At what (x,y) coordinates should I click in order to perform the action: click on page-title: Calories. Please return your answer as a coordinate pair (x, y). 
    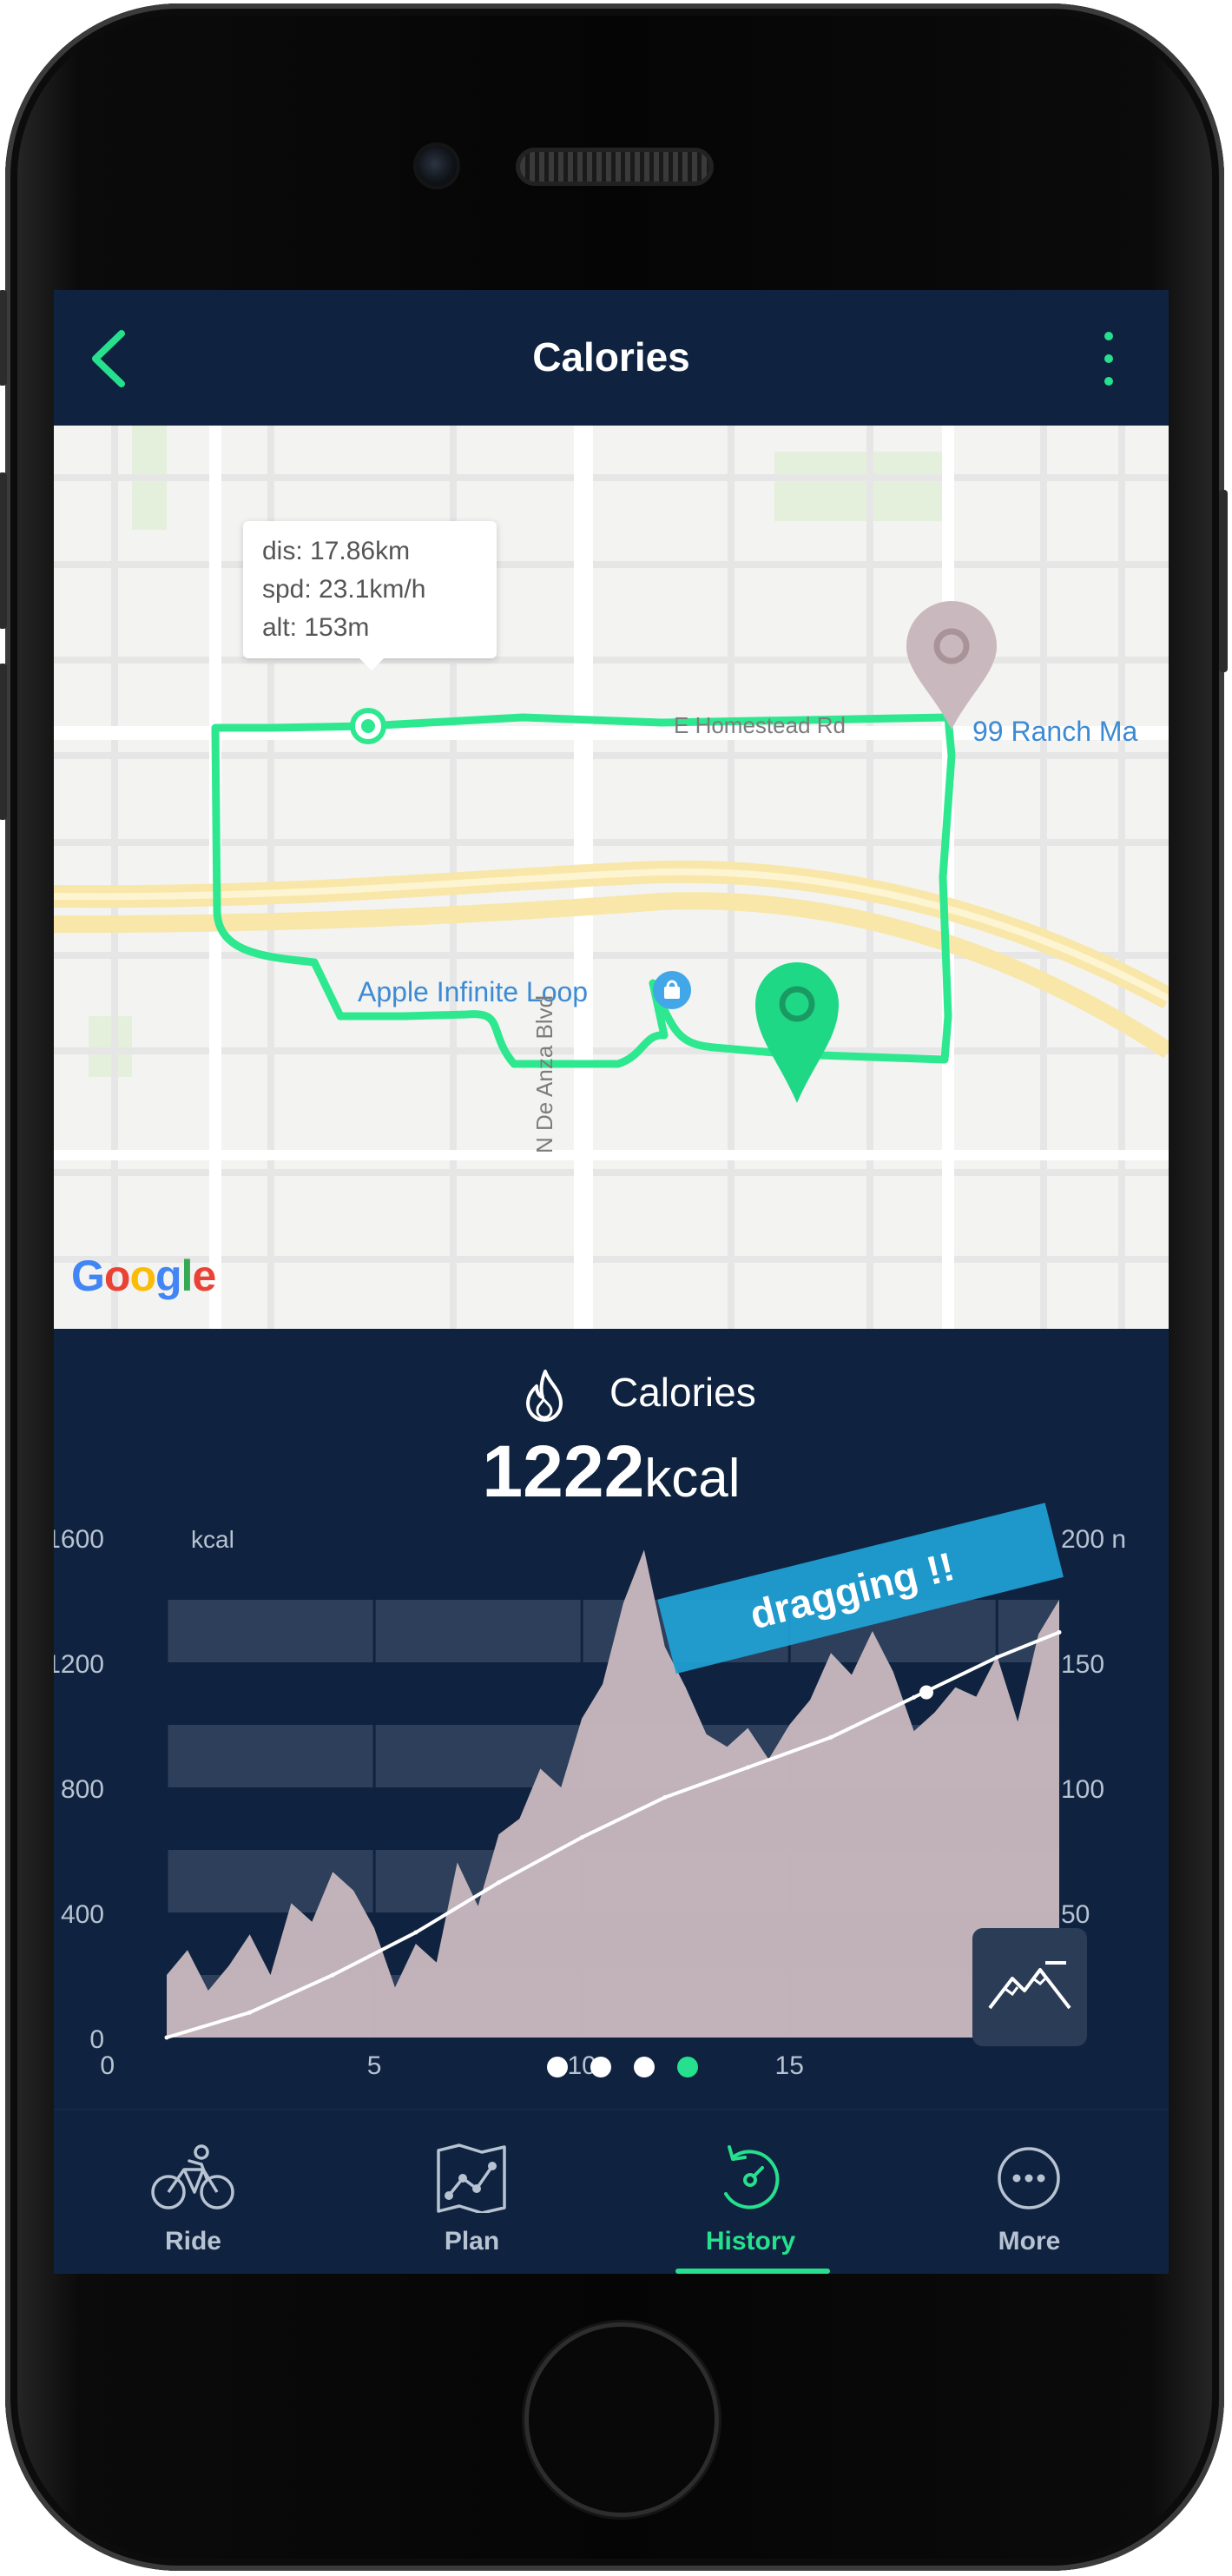
    Looking at the image, I should click on (611, 357).